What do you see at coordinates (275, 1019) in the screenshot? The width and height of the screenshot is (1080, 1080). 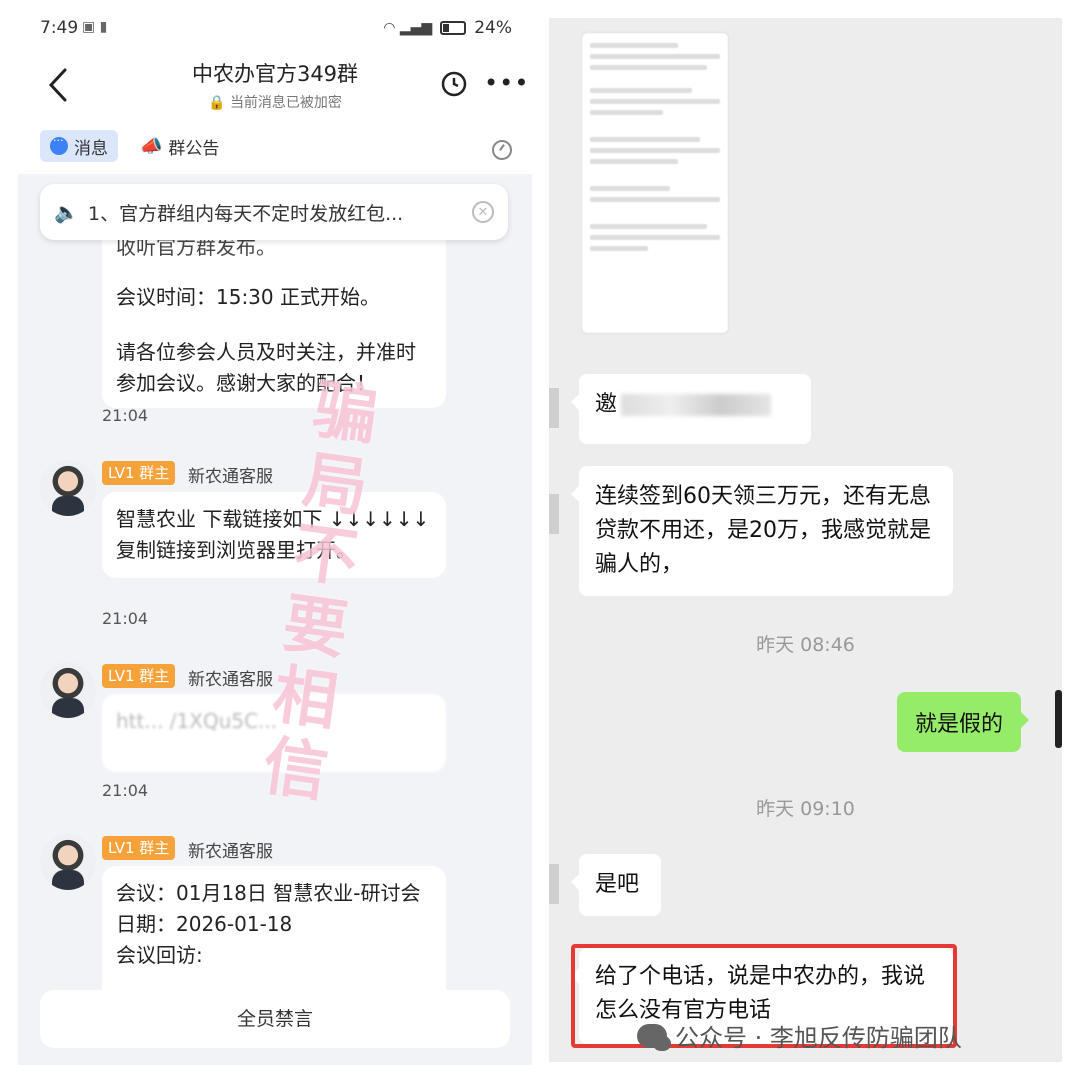 I see `all-muted-bar: 全员禁言` at bounding box center [275, 1019].